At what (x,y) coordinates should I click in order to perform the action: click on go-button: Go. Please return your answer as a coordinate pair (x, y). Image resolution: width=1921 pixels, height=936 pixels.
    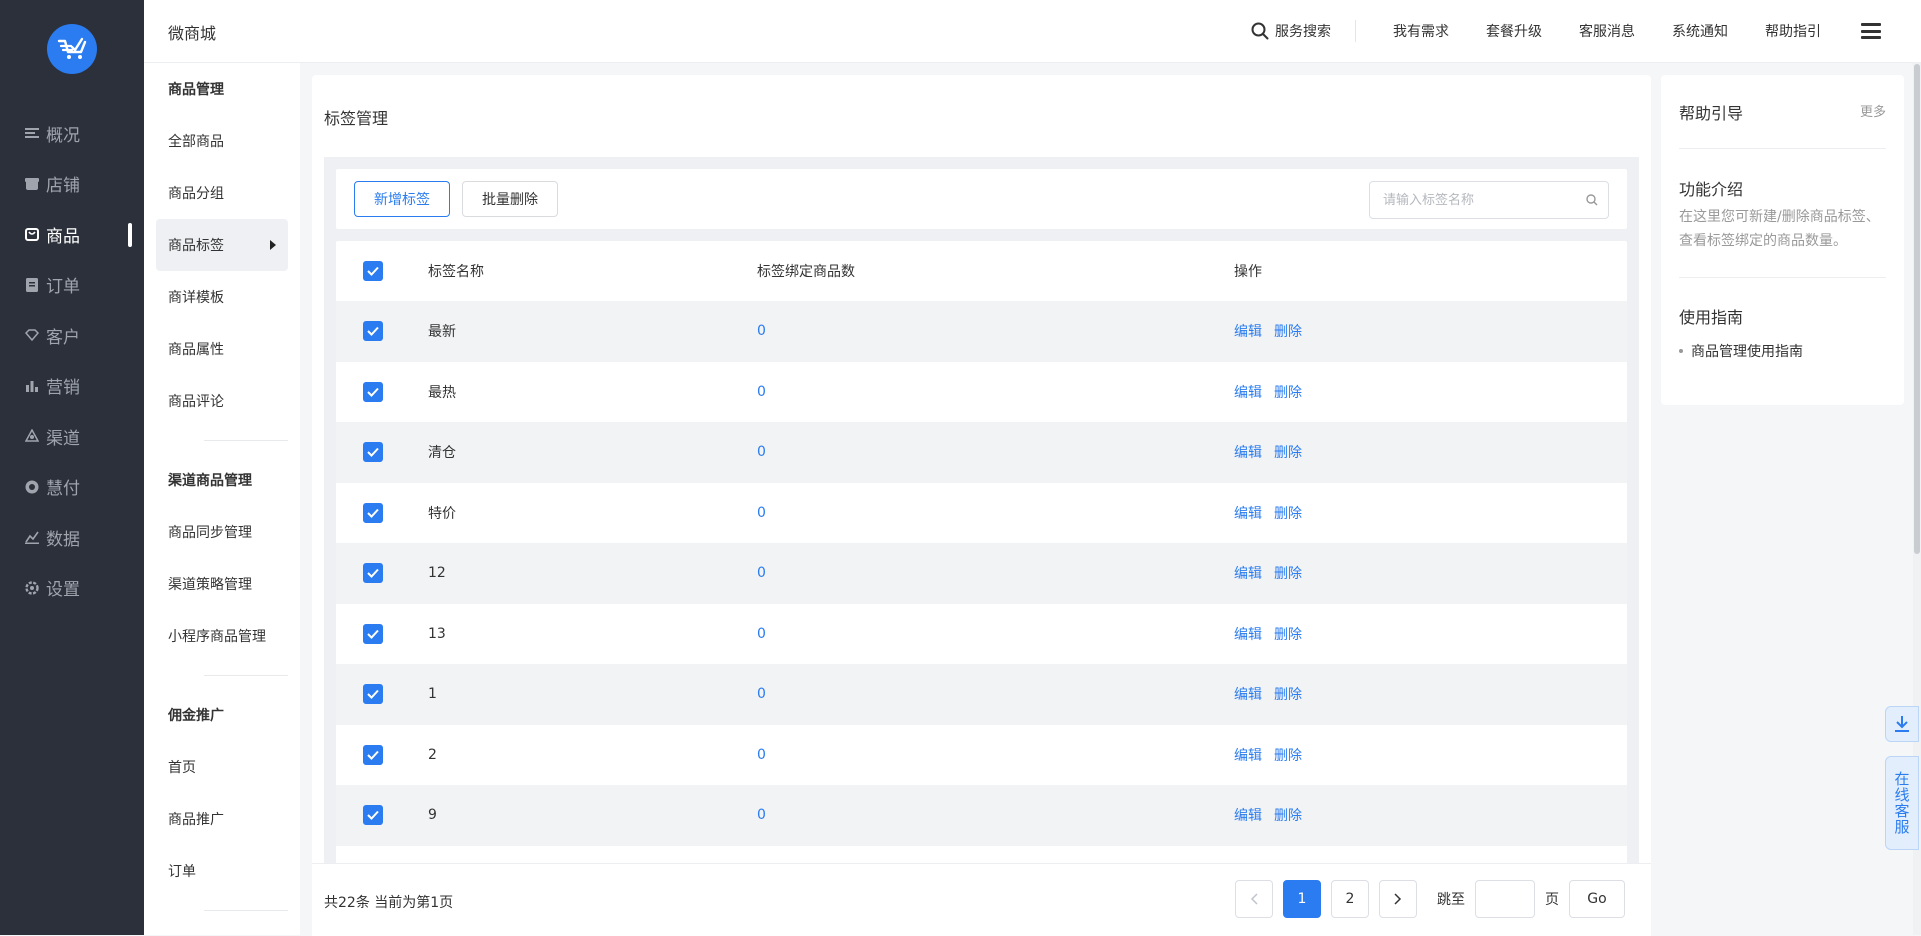
    Looking at the image, I should click on (1597, 899).